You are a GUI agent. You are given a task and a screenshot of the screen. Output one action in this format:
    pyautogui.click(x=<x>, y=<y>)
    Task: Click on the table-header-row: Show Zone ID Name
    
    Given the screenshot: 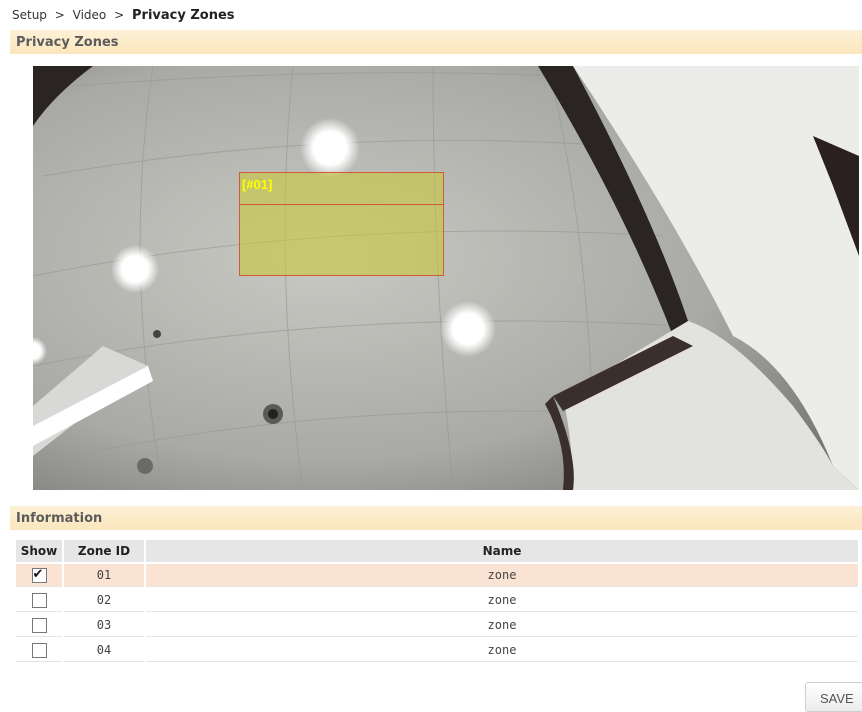 What is the action you would take?
    pyautogui.click(x=437, y=551)
    